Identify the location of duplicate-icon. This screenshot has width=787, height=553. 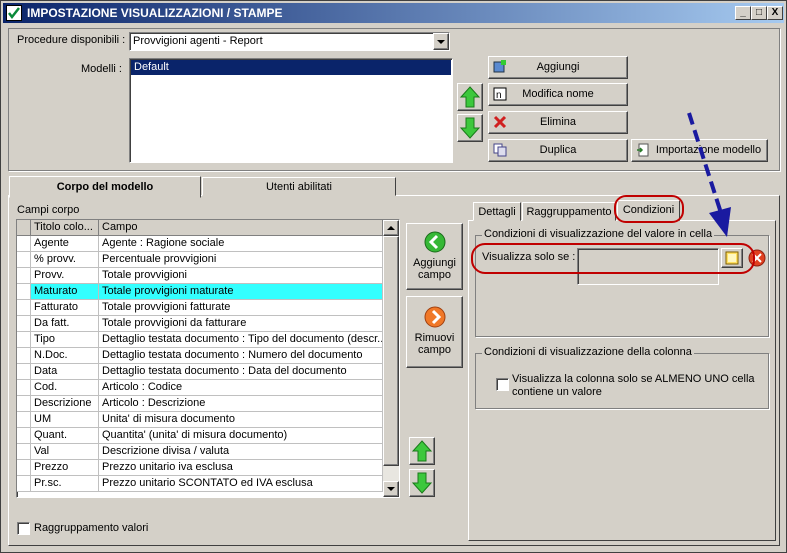
(500, 150).